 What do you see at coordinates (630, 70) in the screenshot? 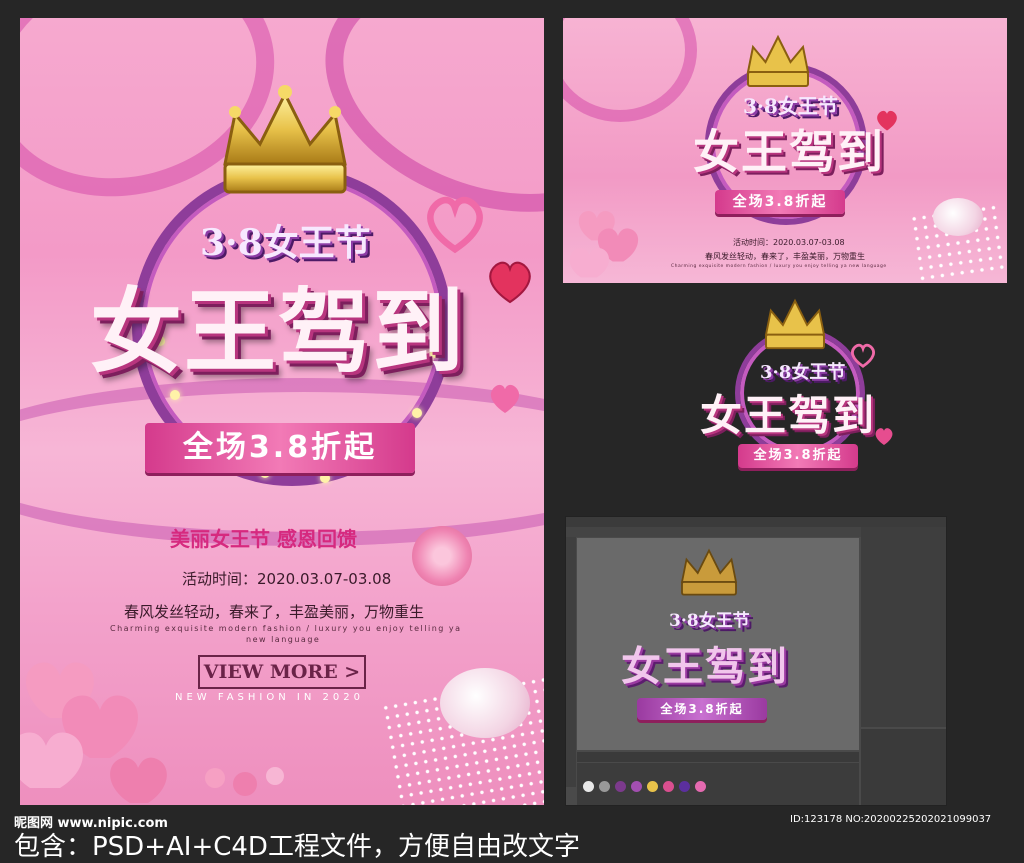
I see `ribbon-left` at bounding box center [630, 70].